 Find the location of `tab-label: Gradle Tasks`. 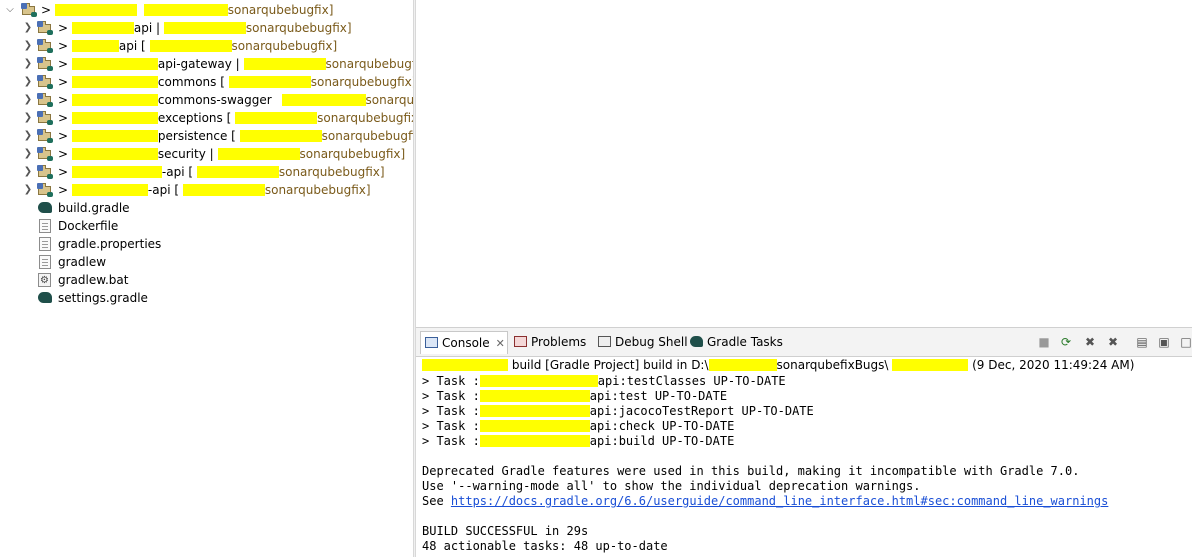

tab-label: Gradle Tasks is located at coordinates (745, 342).